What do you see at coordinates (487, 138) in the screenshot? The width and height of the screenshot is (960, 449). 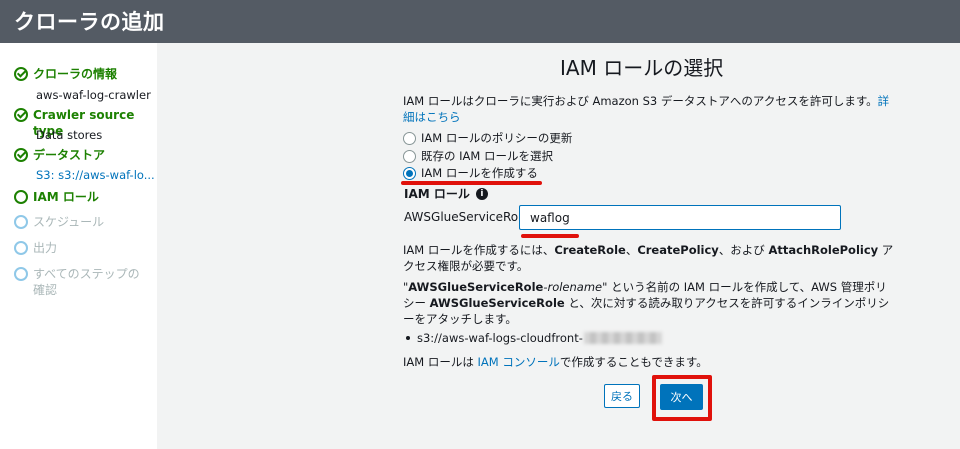 I see `radio-update-policy: IAM ロールのポリシーの更新` at bounding box center [487, 138].